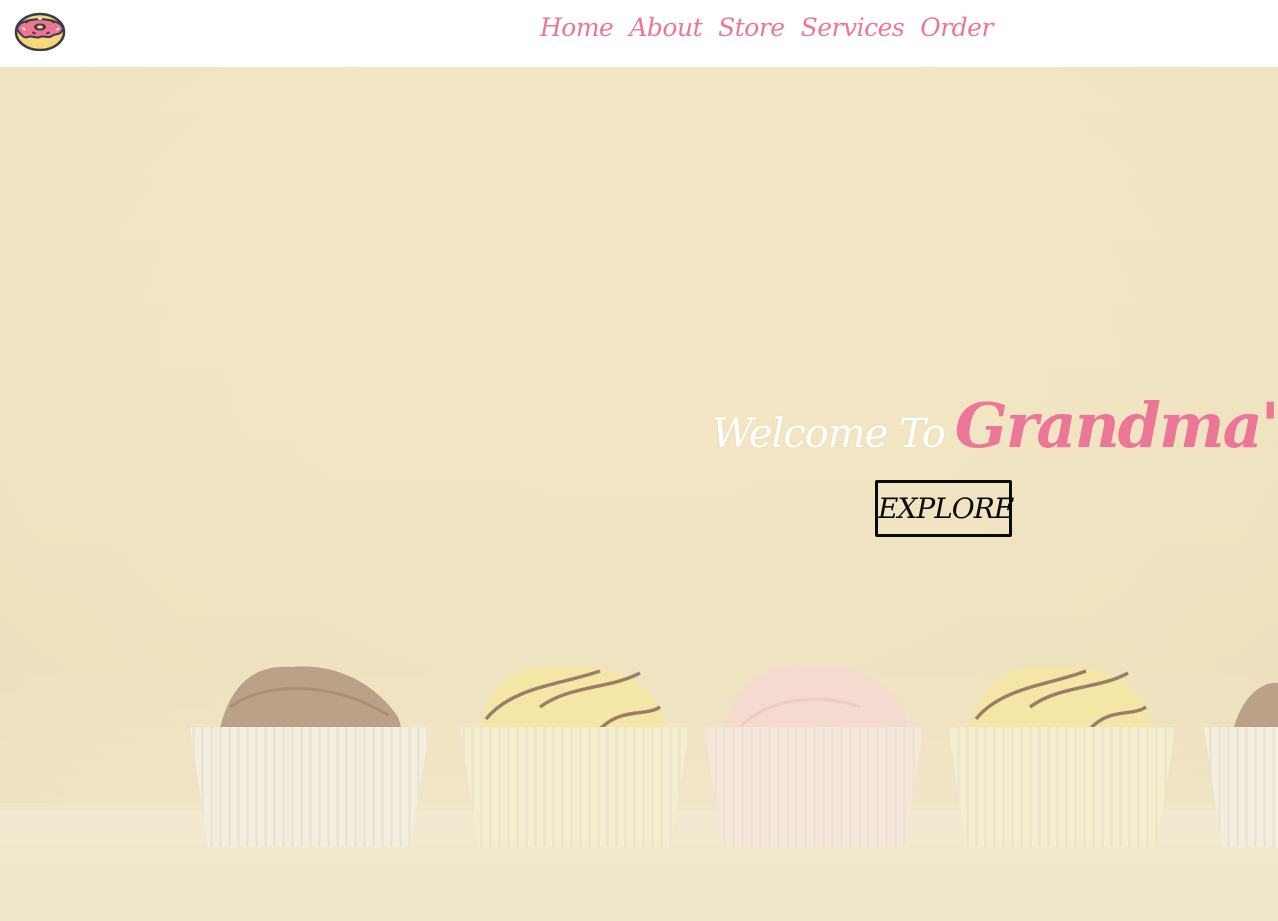  What do you see at coordinates (944, 508) in the screenshot?
I see `explore-button: EXPLORE` at bounding box center [944, 508].